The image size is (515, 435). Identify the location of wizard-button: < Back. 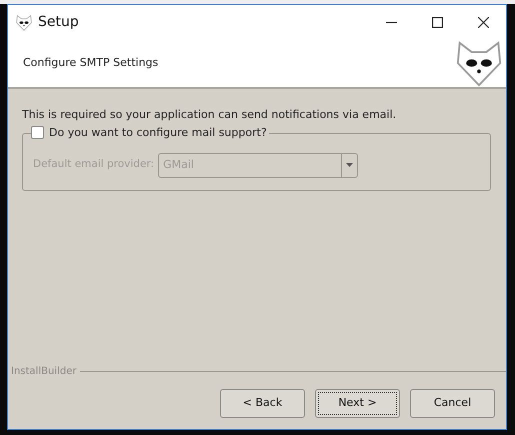
(262, 403).